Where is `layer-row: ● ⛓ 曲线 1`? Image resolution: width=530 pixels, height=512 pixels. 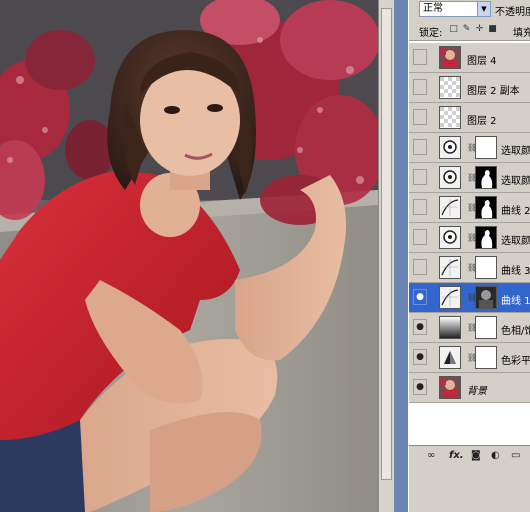 layer-row: ● ⛓ 曲线 1 is located at coordinates (469, 298).